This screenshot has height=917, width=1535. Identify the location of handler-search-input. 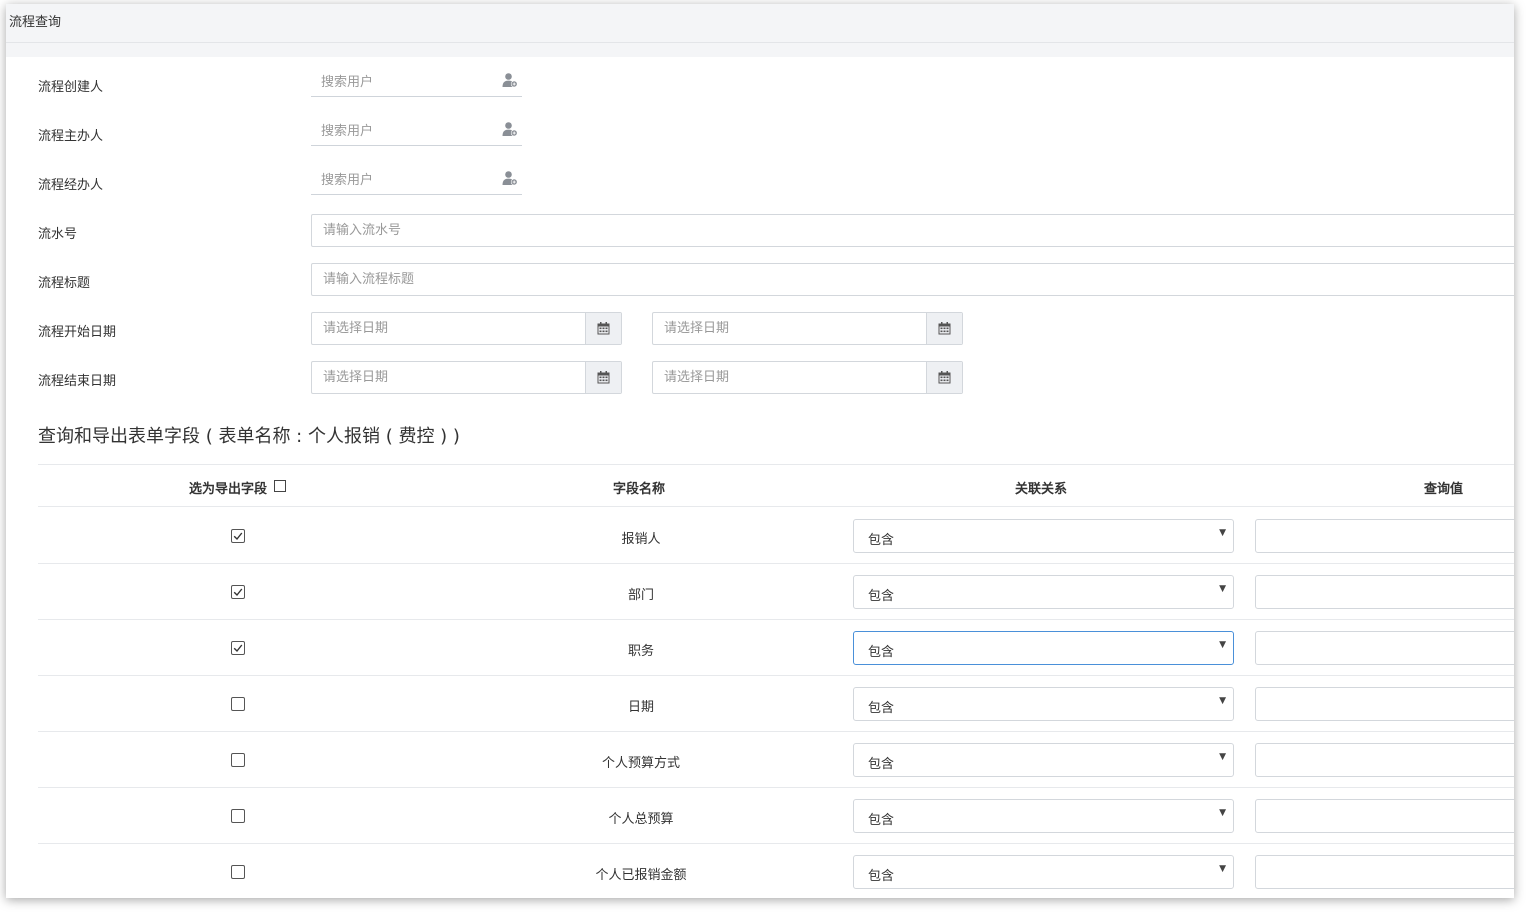
(407, 180).